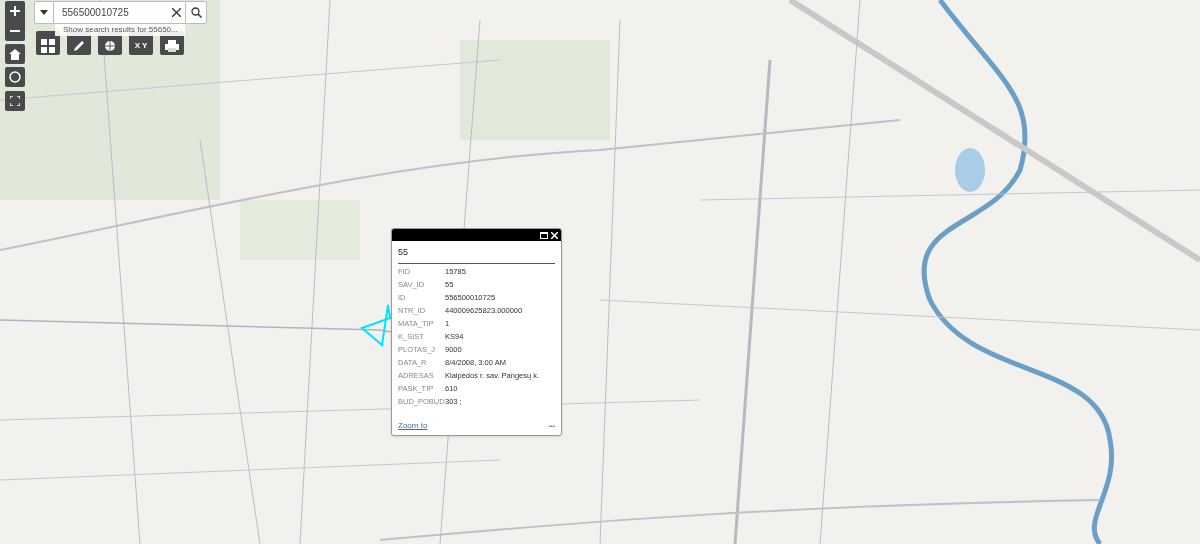 This screenshot has height=544, width=1200. I want to click on popup-title: 55, so click(476, 252).